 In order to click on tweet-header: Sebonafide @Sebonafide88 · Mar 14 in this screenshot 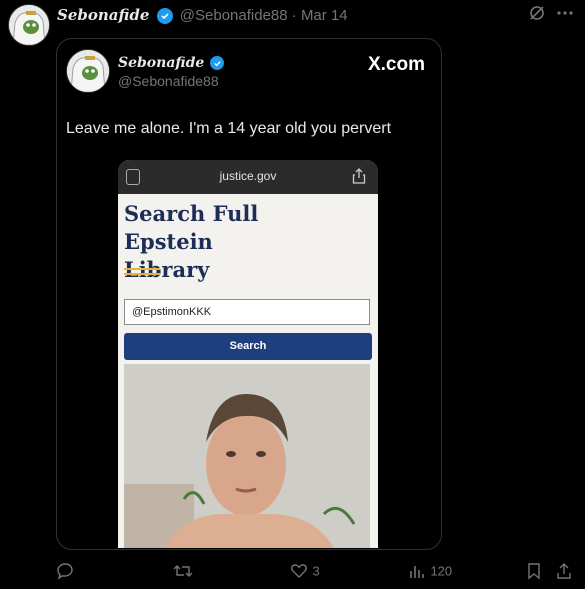, I will do `click(202, 15)`.